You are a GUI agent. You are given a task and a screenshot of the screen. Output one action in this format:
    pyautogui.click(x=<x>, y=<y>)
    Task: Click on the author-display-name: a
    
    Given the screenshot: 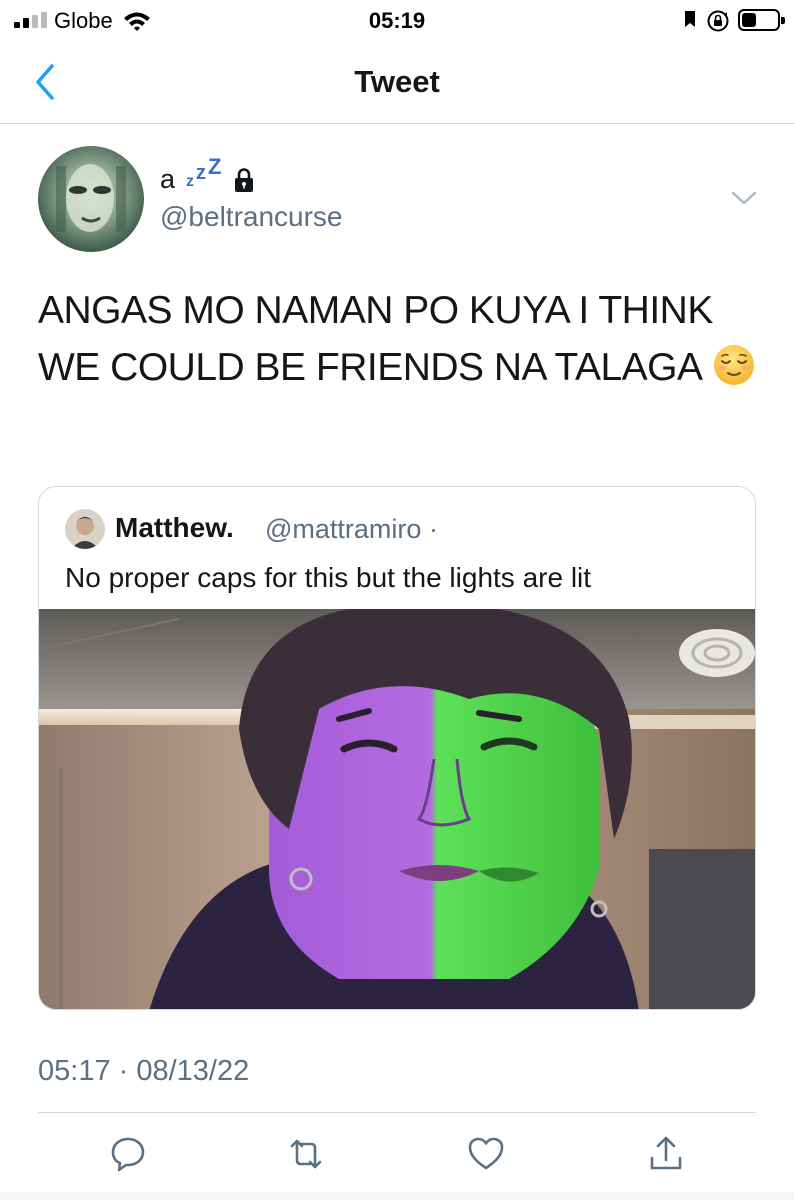 What is the action you would take?
    pyautogui.click(x=167, y=179)
    